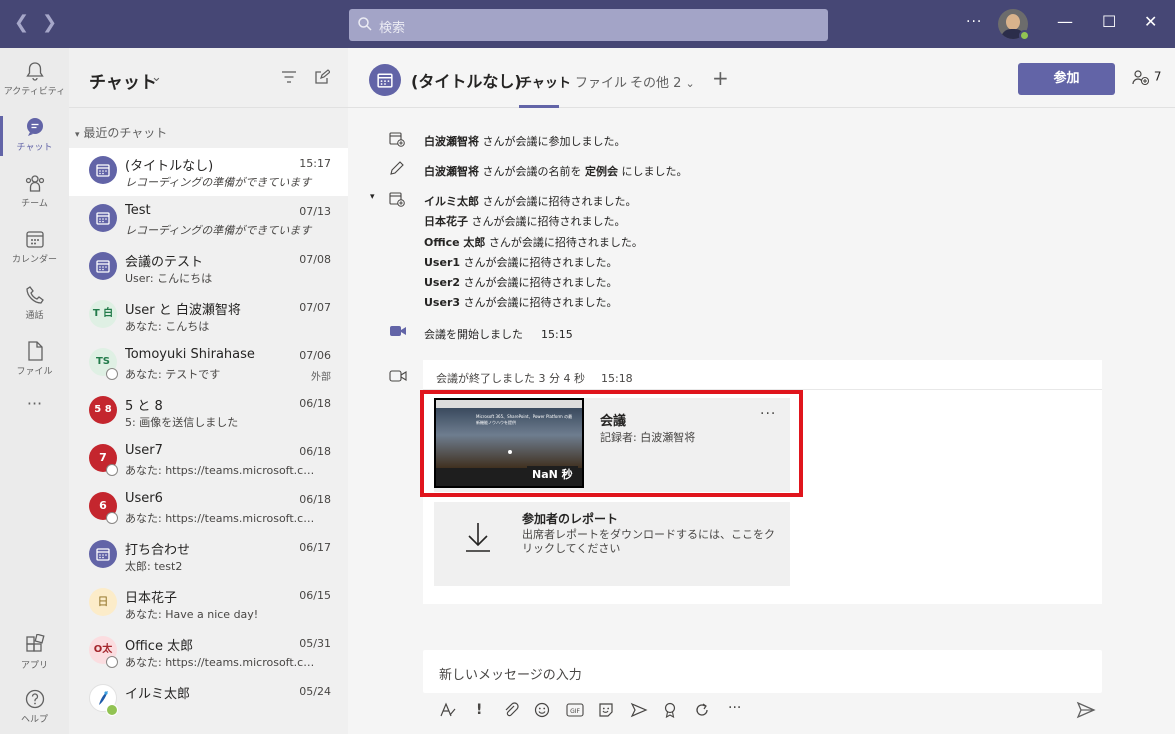 This screenshot has width=1175, height=734. Describe the element at coordinates (144, 450) in the screenshot. I see `chat-name: User7` at that location.